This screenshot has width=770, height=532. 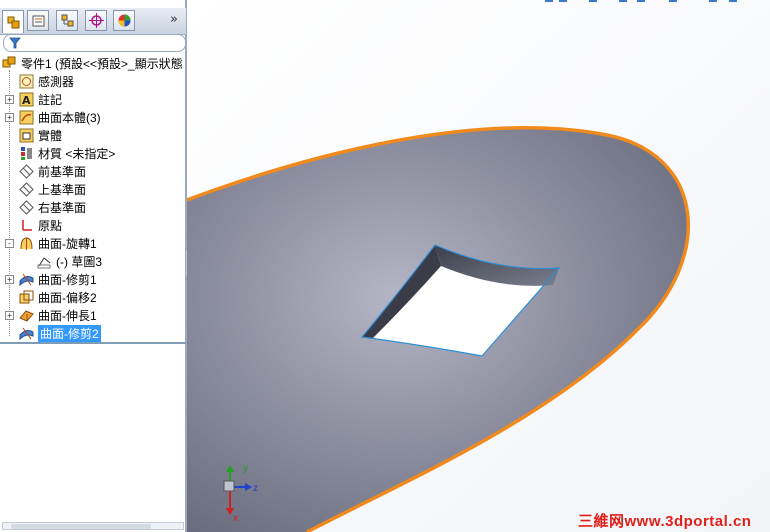 I want to click on feature-tree-tab, so click(x=13, y=21).